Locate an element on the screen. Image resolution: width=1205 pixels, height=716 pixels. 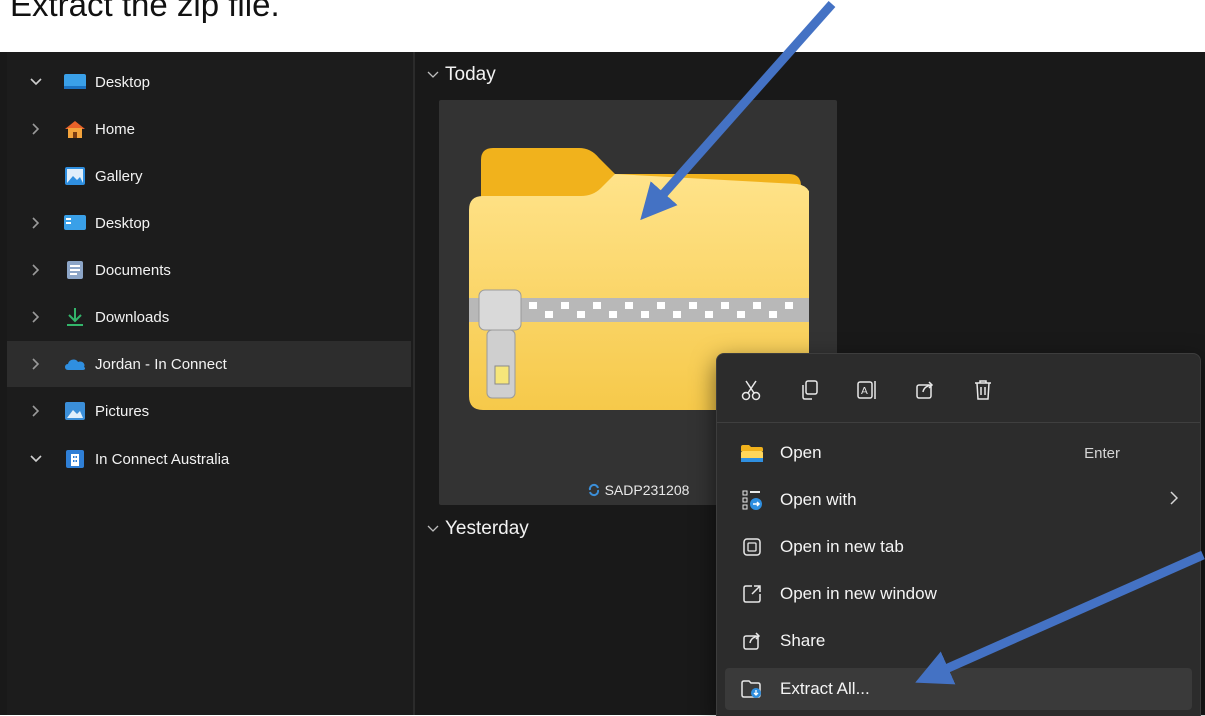
nav-item-label: Pictures is located at coordinates (122, 411).